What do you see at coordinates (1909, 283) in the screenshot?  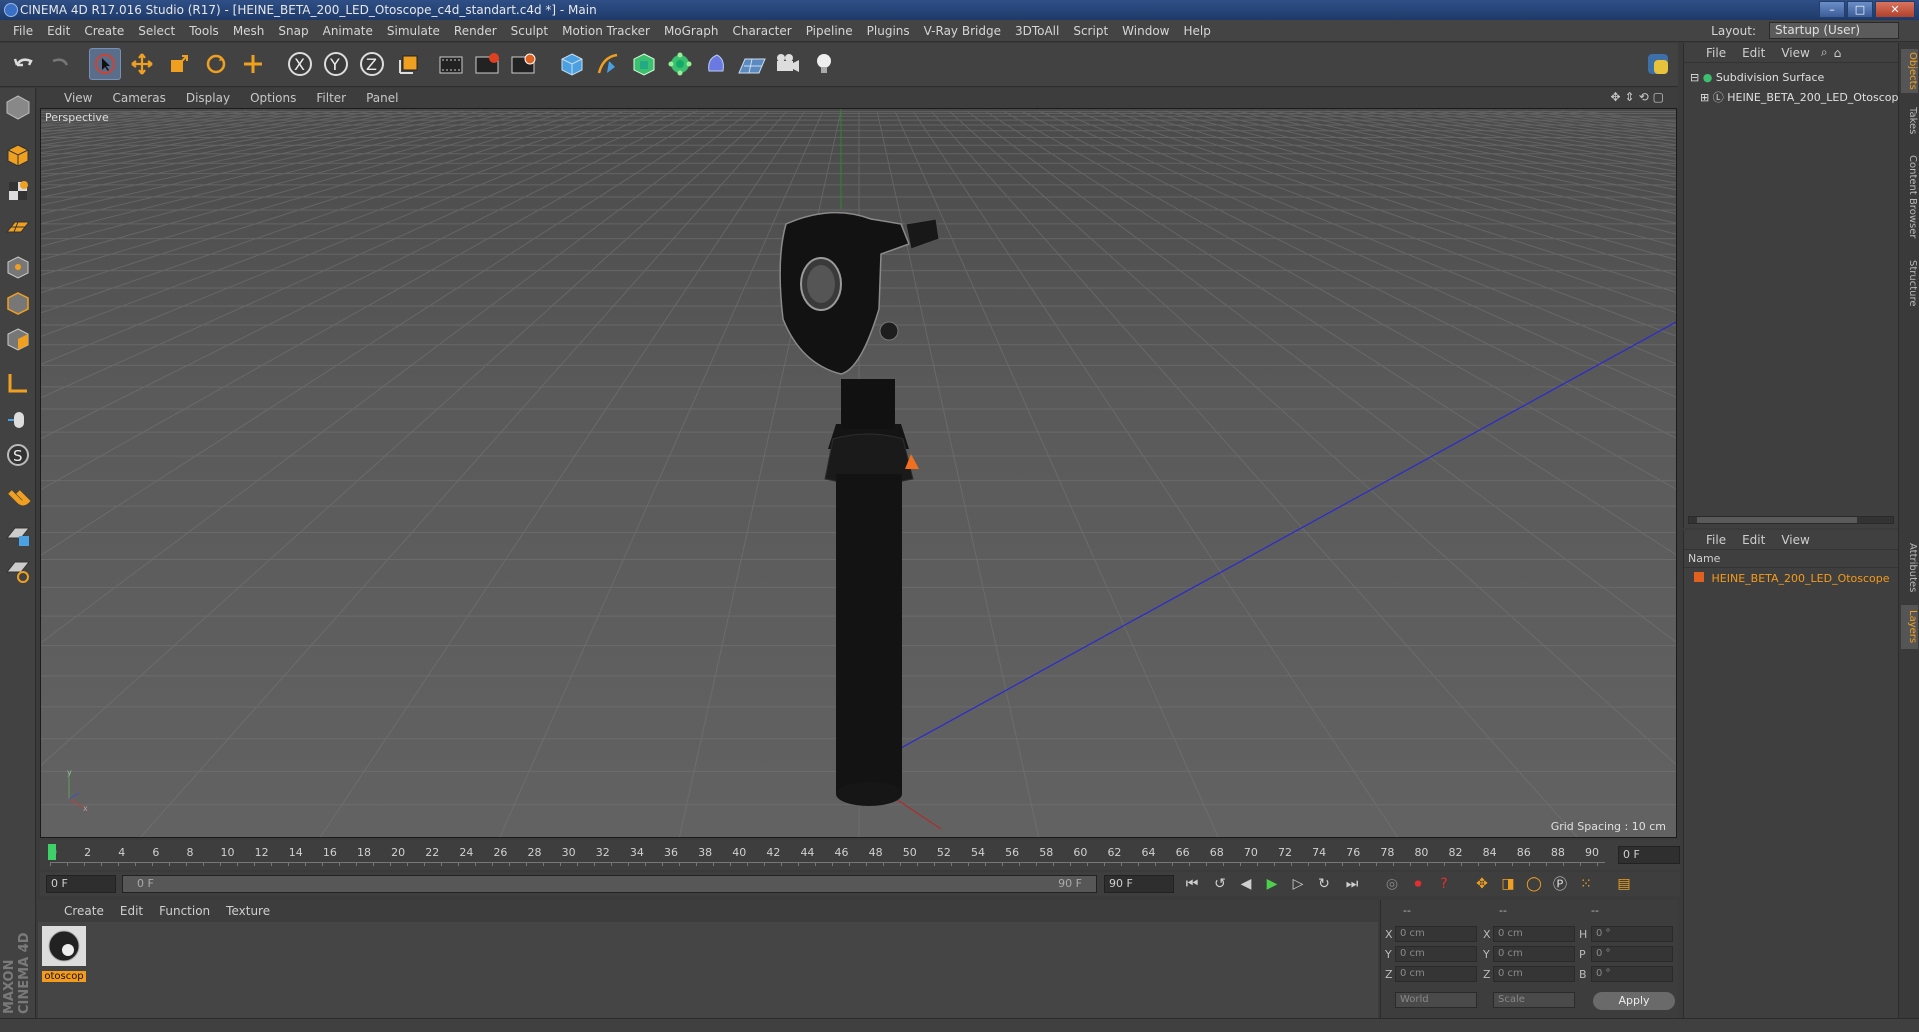 I see `tab-structure: Structure` at bounding box center [1909, 283].